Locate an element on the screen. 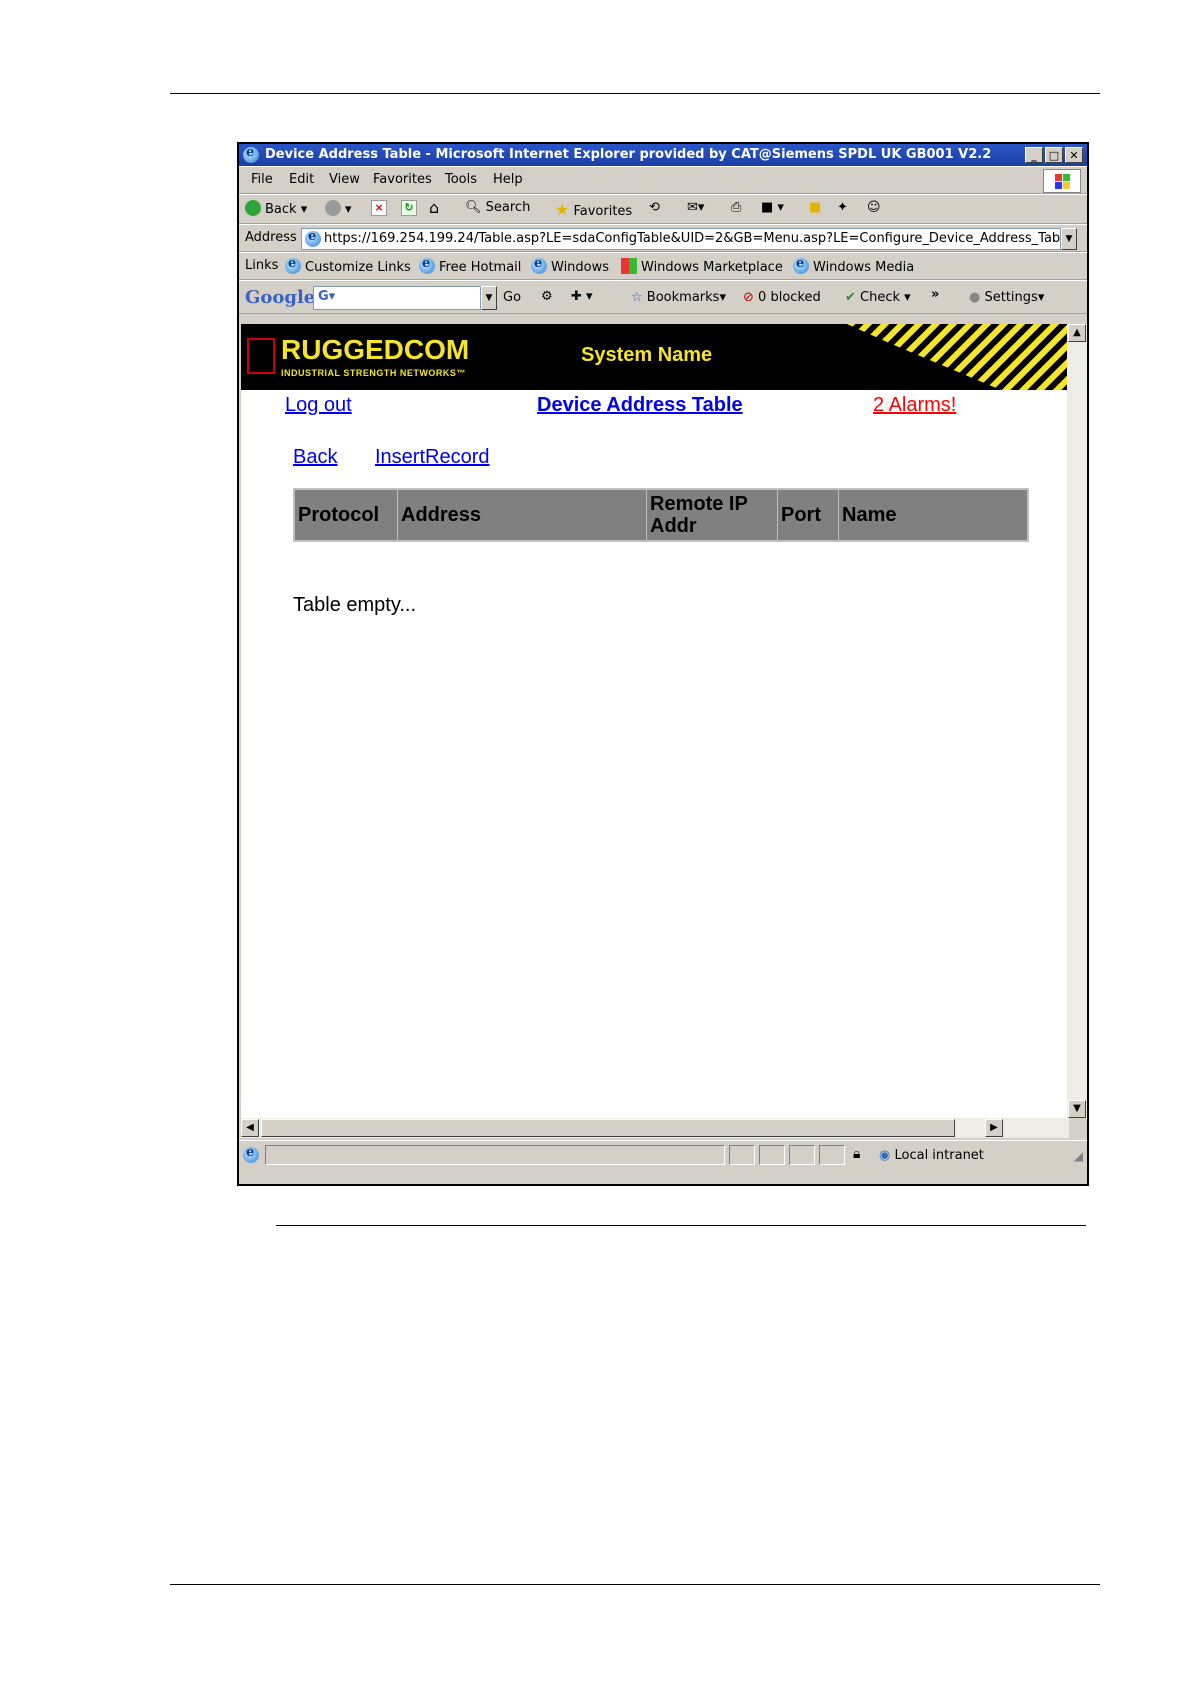 This screenshot has height=1684, width=1190. menu-tools: Tools is located at coordinates (461, 179).